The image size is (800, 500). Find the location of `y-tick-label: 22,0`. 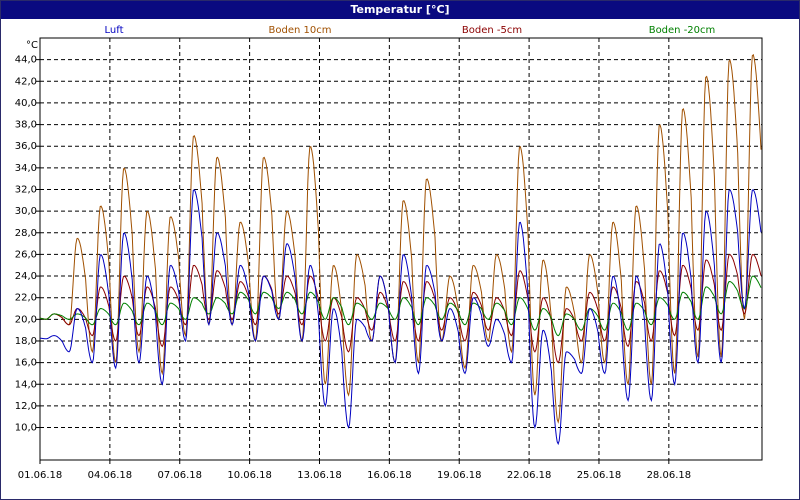

y-tick-label: 22,0 is located at coordinates (26, 298).